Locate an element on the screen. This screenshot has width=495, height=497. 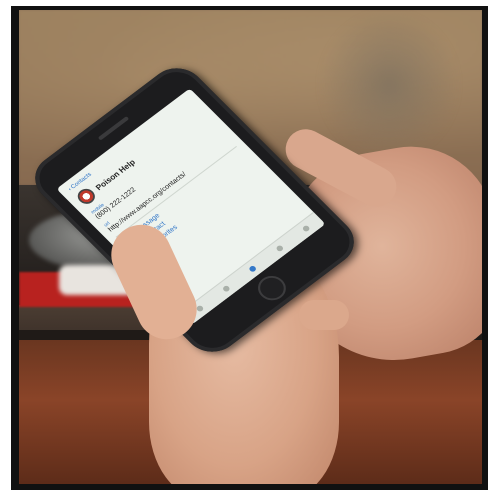
tab-voicemail-icon is located at coordinates (306, 228).